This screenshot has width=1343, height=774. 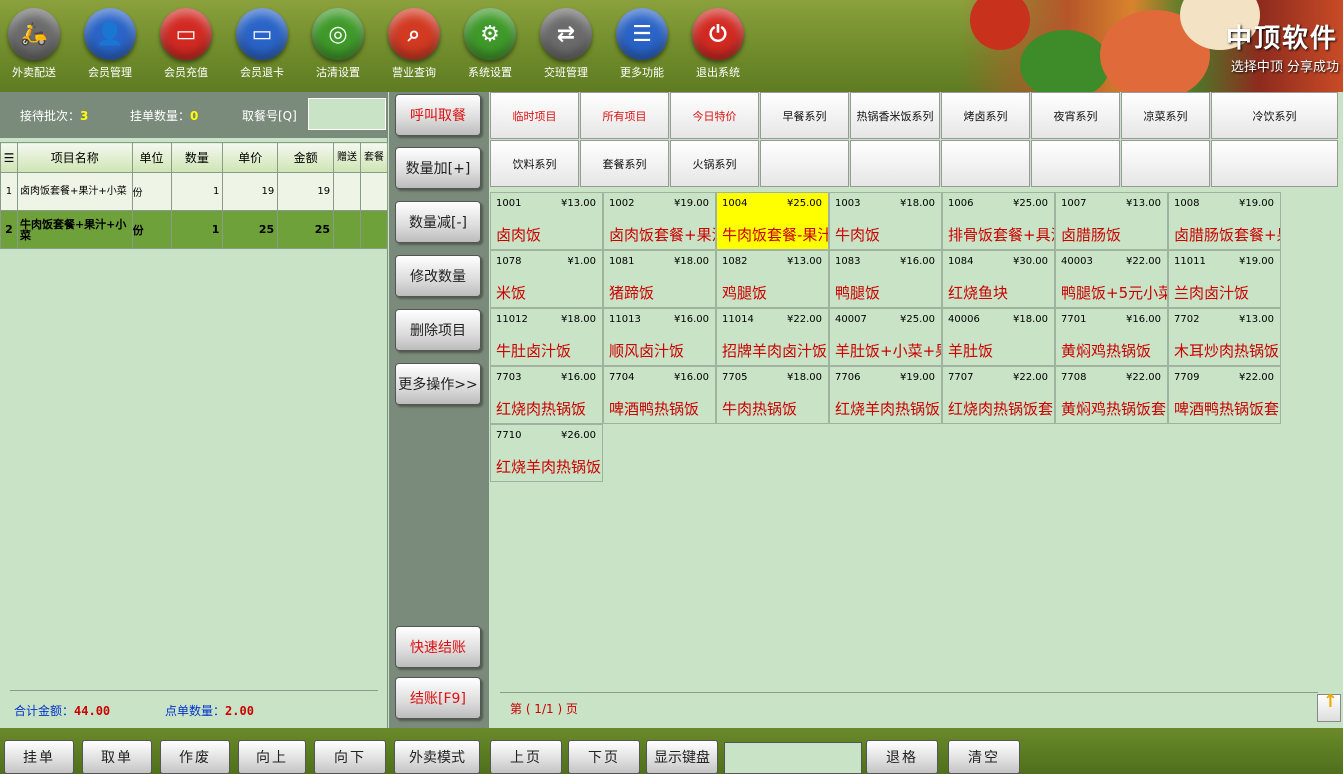 I want to click on take-order-button: 取单, so click(x=117, y=757).